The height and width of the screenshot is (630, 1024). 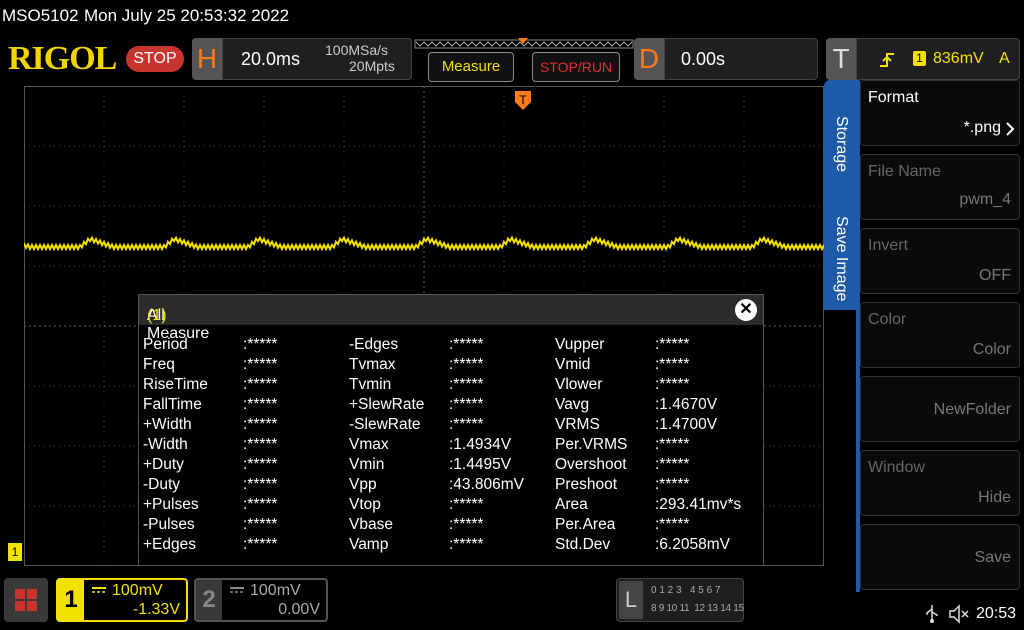 What do you see at coordinates (480, 464) in the screenshot?
I see `measure-value: :1.4495V` at bounding box center [480, 464].